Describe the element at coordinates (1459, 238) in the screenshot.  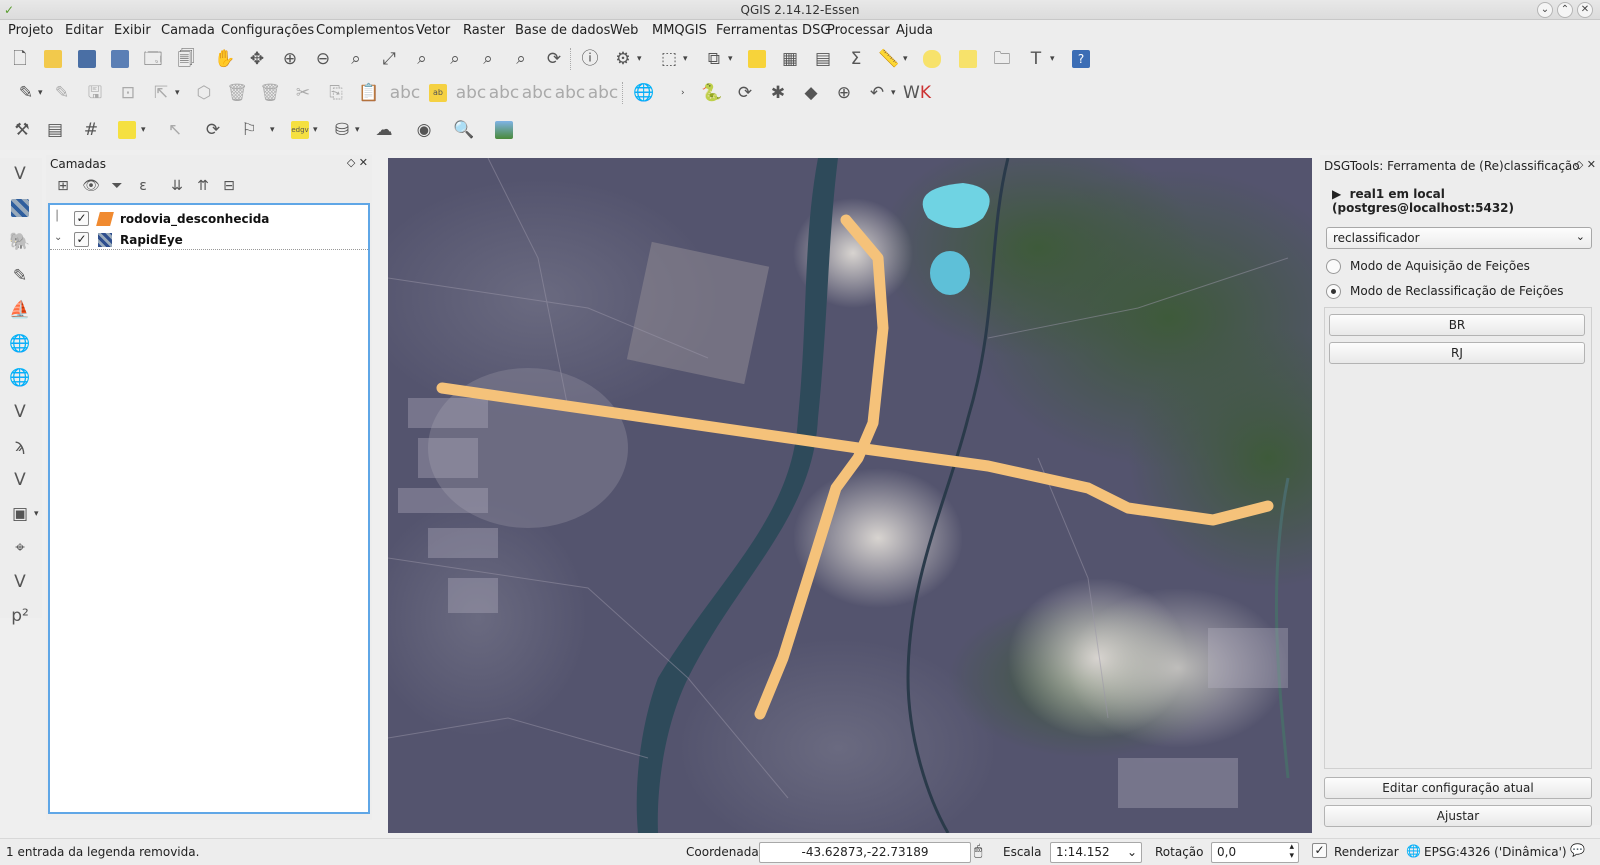
I see `profile-select: reclassificador ⌄` at that location.